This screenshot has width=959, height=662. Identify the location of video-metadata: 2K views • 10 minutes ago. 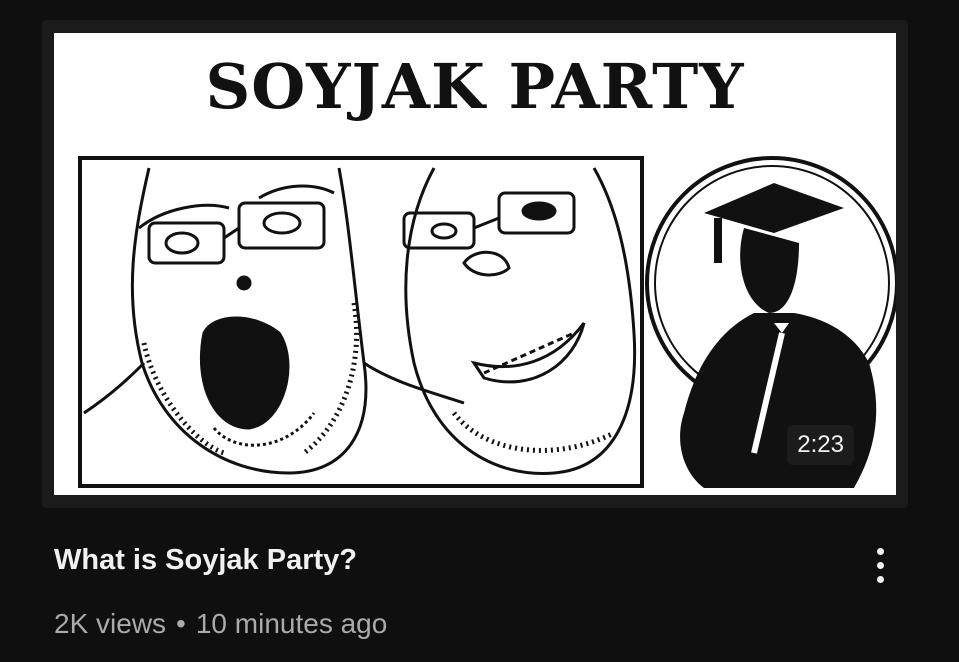
(220, 624).